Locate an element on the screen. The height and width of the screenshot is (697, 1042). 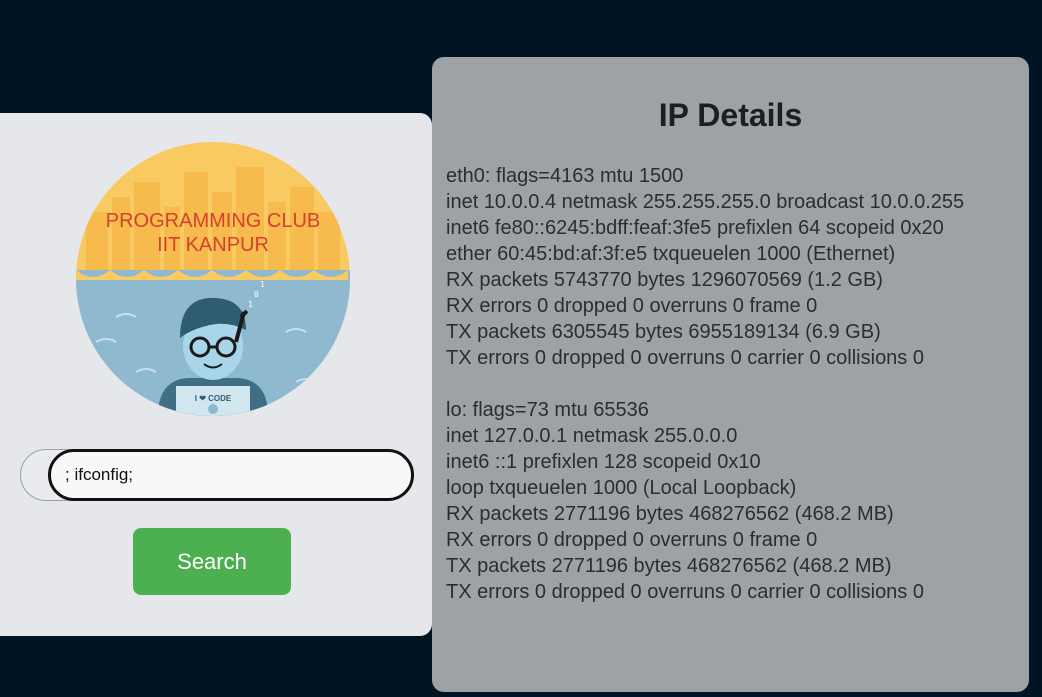
club-logo-graphic: 1 0 1 is located at coordinates (213, 279).